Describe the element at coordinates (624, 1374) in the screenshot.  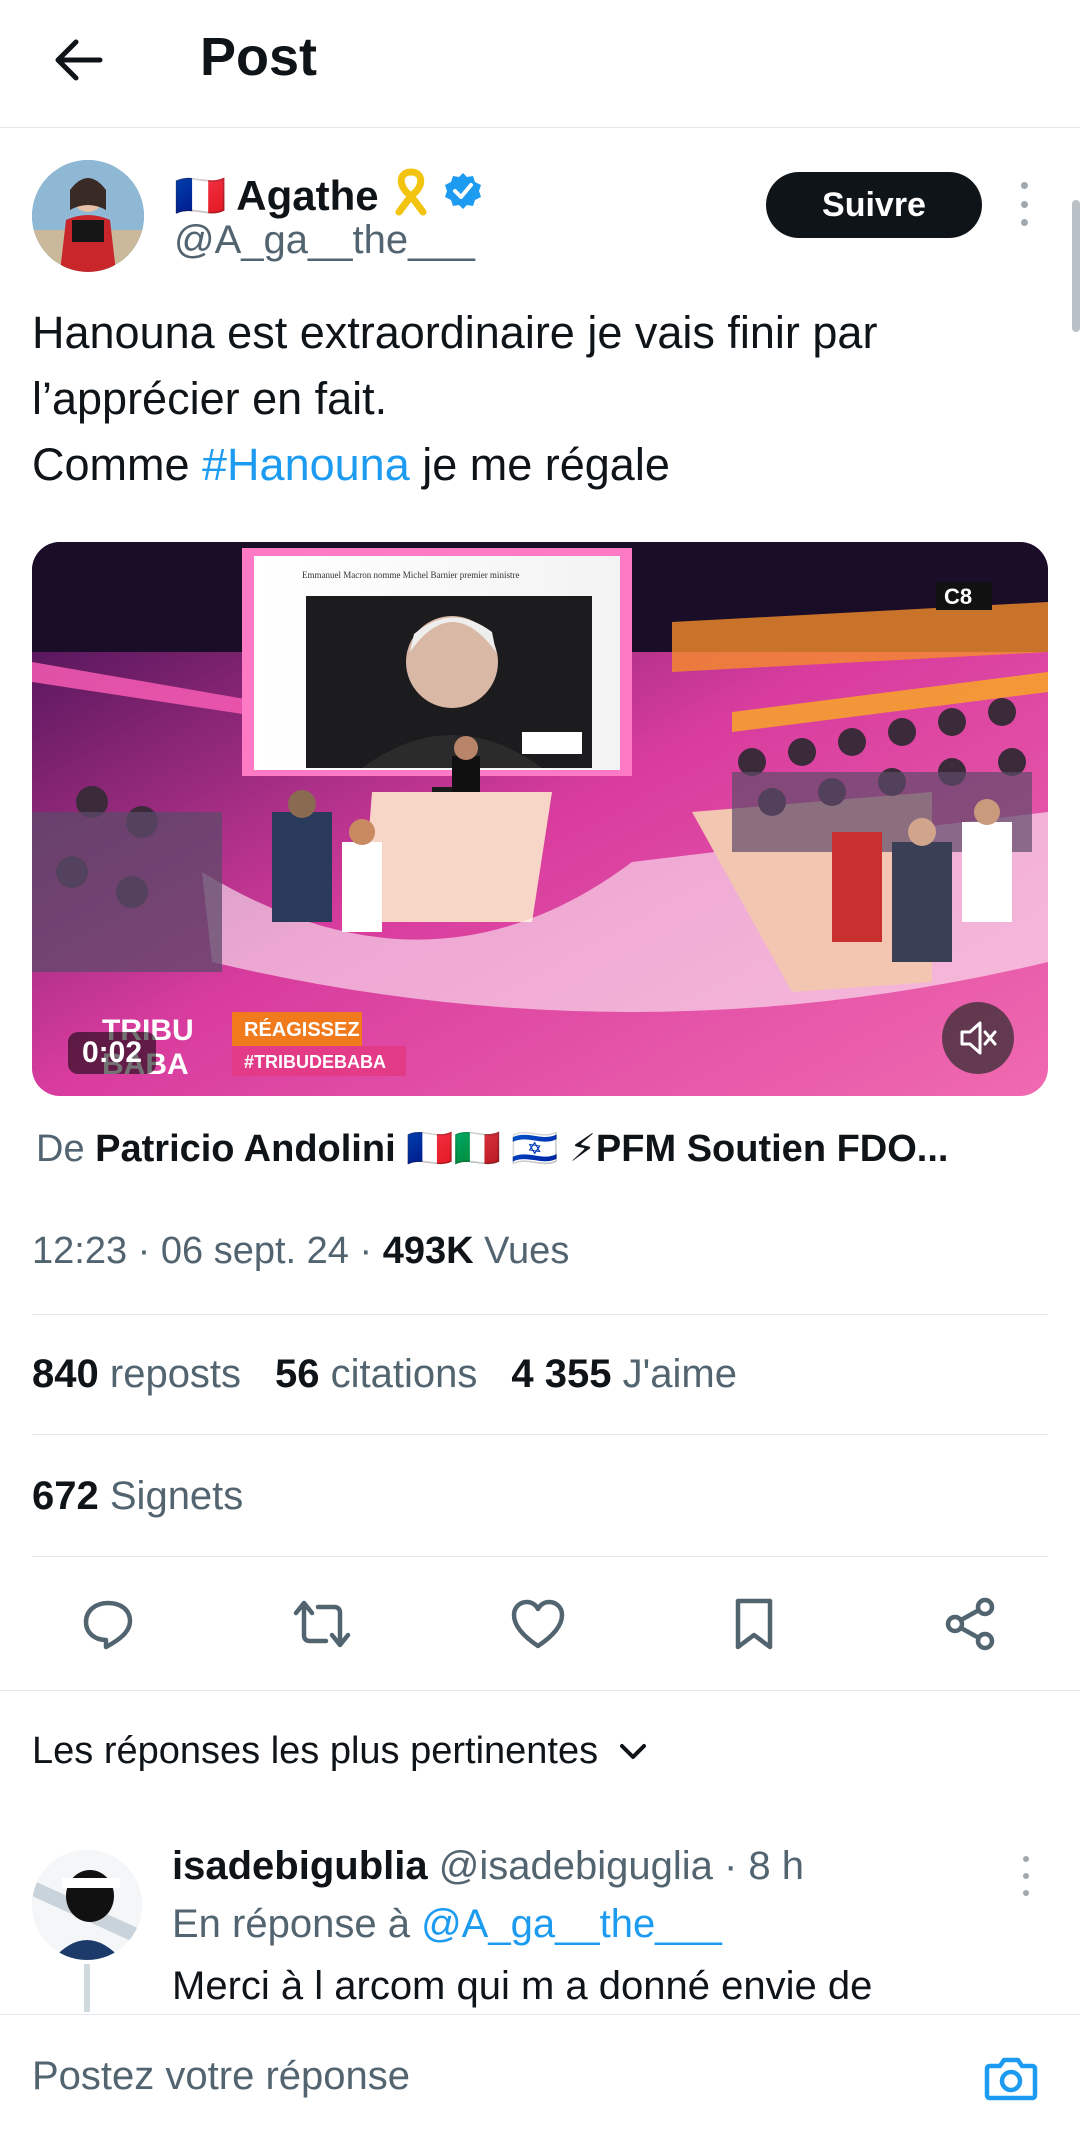
I see `likes-stat: 4 355 J'aime` at that location.